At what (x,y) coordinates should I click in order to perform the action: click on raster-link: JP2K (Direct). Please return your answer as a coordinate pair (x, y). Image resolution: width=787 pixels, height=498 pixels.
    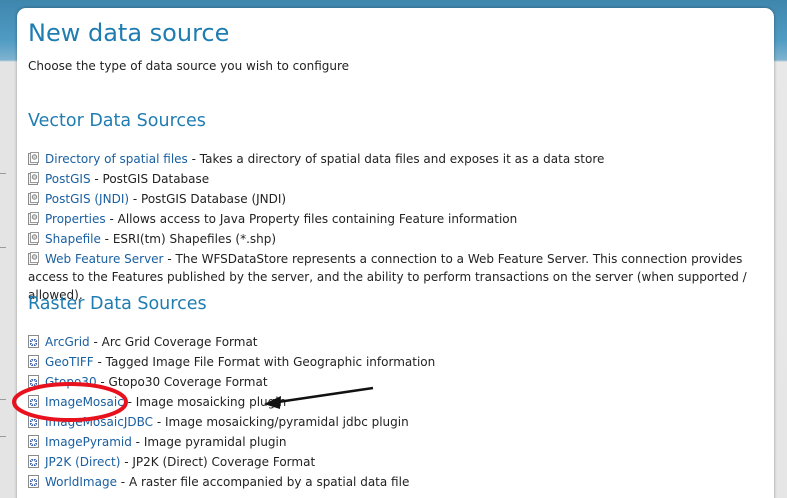
    Looking at the image, I should click on (82, 462).